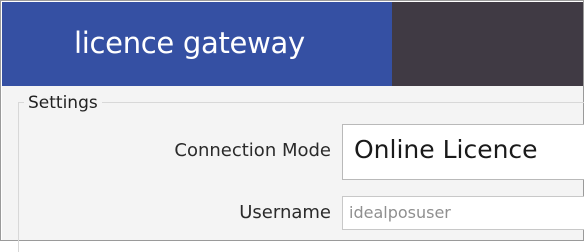 The image size is (584, 252). What do you see at coordinates (285, 212) in the screenshot?
I see `username-label: Username` at bounding box center [285, 212].